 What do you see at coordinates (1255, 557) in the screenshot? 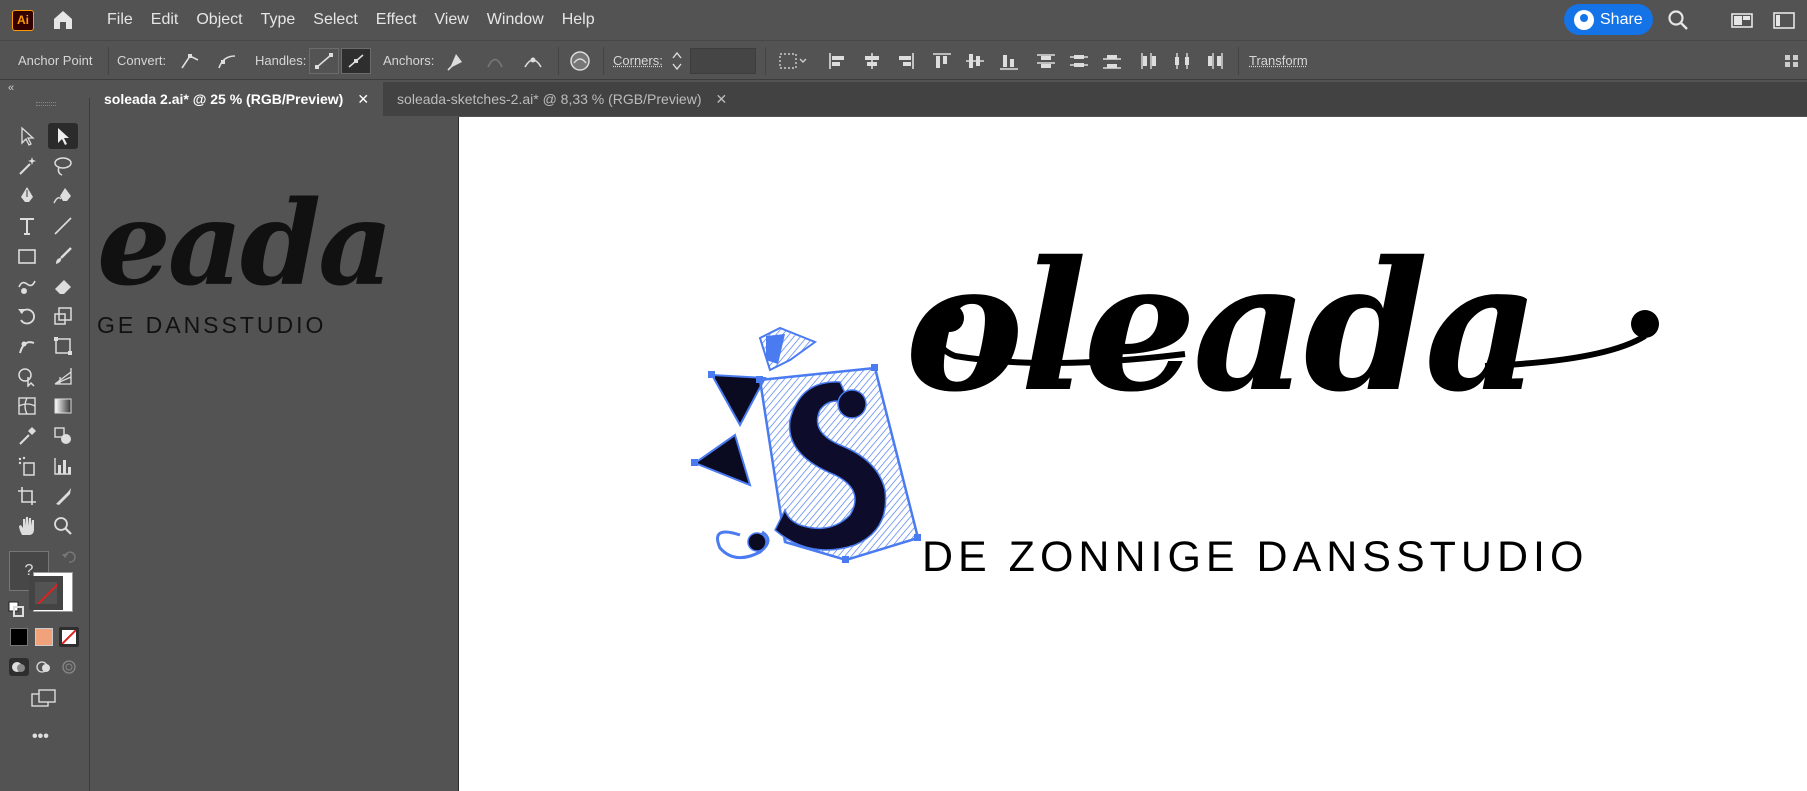
I see `logo-tagline: DE ZONNIGE DANSSTUDIO` at bounding box center [1255, 557].